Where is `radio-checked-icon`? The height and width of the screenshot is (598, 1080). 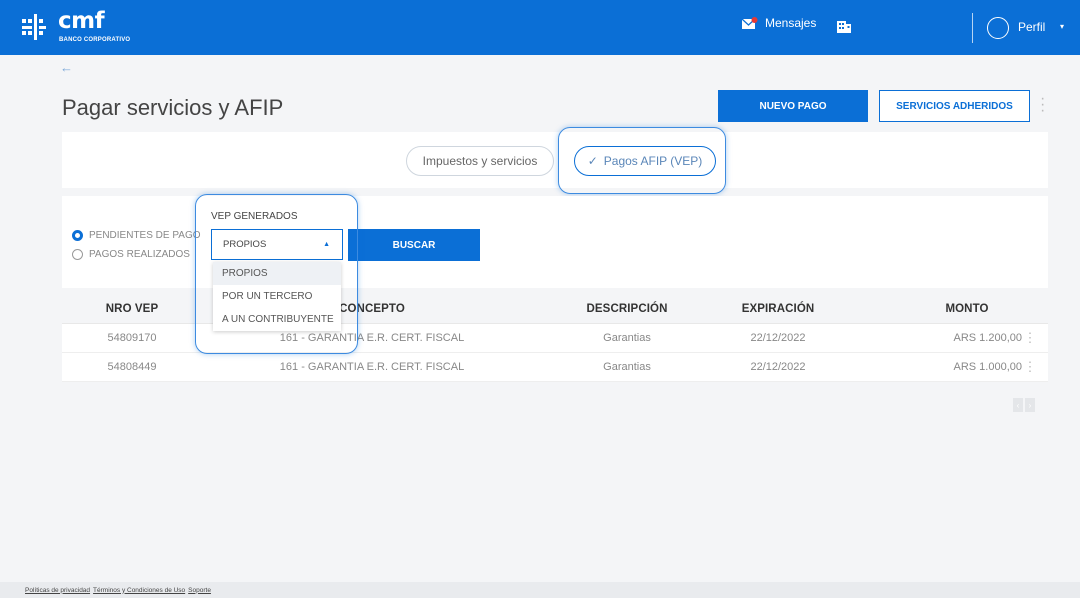 radio-checked-icon is located at coordinates (77, 235).